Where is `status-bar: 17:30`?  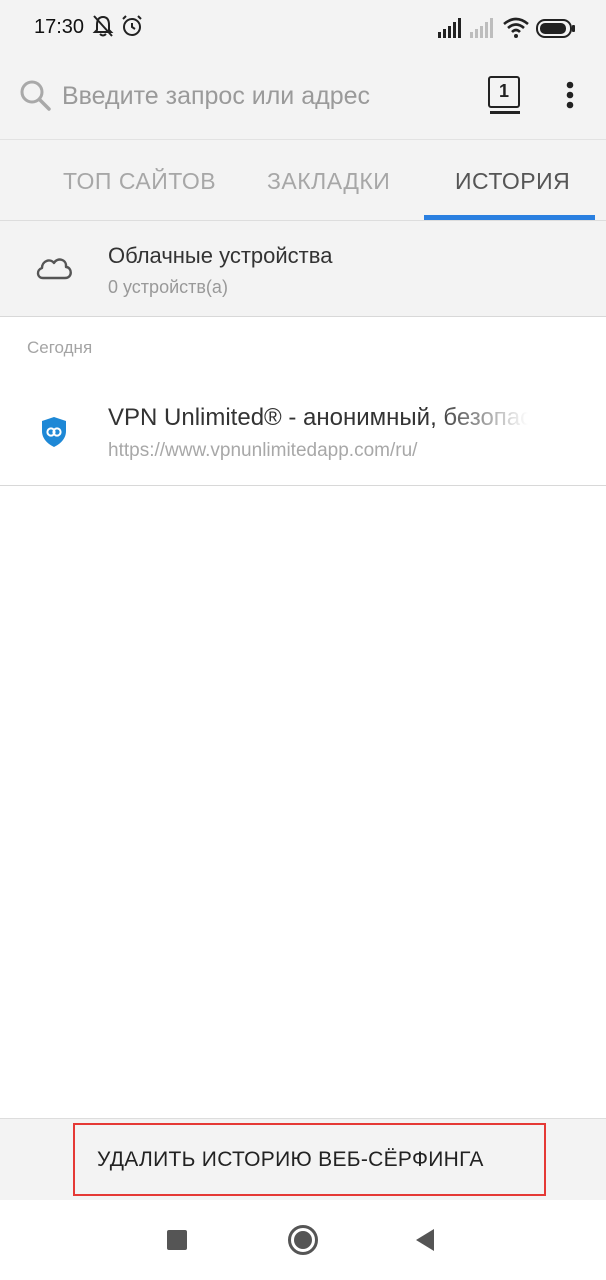
status-bar: 17:30 is located at coordinates (303, 29).